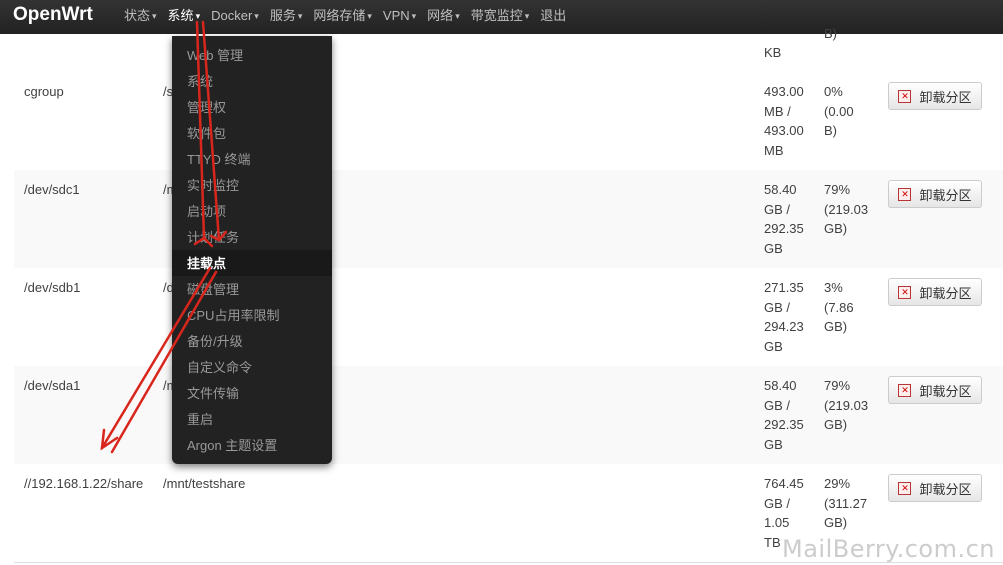 This screenshot has height=565, width=1003. I want to click on annotation-arrows, so click(164, 237).